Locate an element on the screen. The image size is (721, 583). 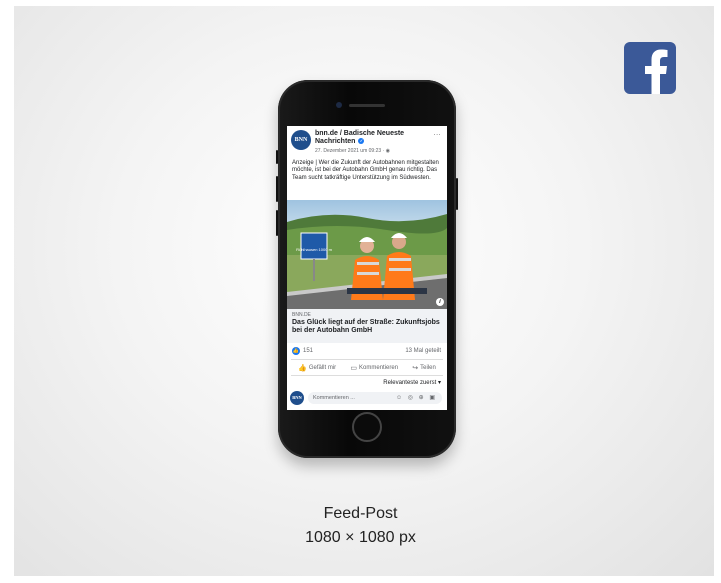
front-camera is located at coordinates (339, 105).